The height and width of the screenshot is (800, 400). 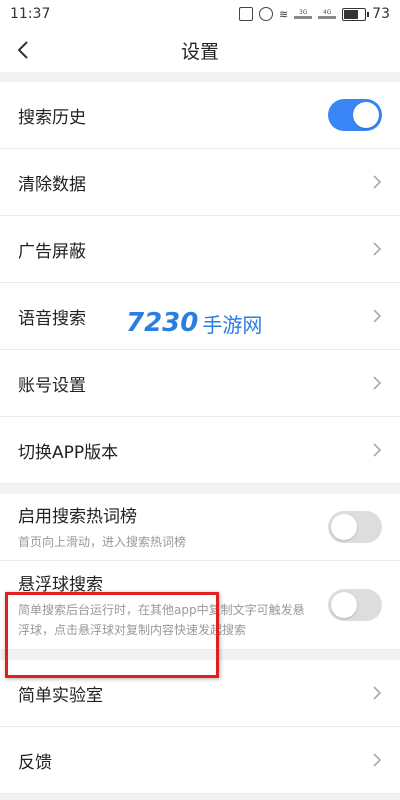 What do you see at coordinates (200, 316) in the screenshot?
I see `settings-item: 语音搜索` at bounding box center [200, 316].